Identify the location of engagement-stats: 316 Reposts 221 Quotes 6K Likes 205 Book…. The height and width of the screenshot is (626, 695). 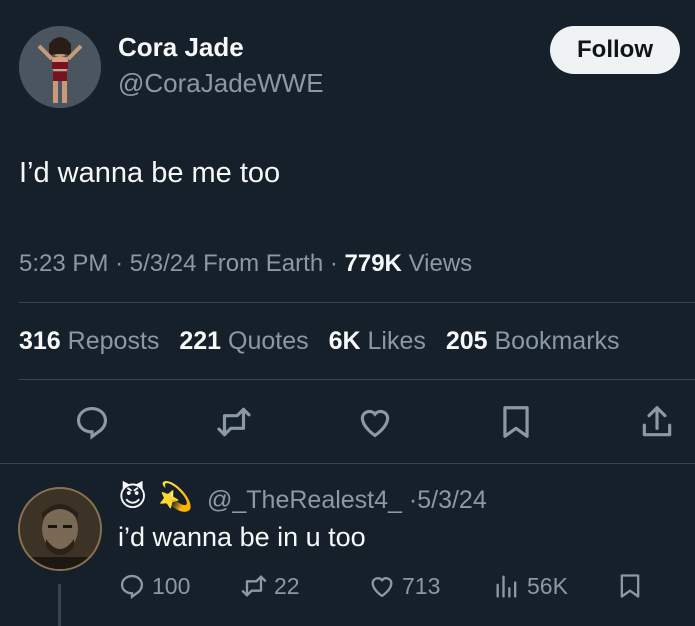
(326, 341).